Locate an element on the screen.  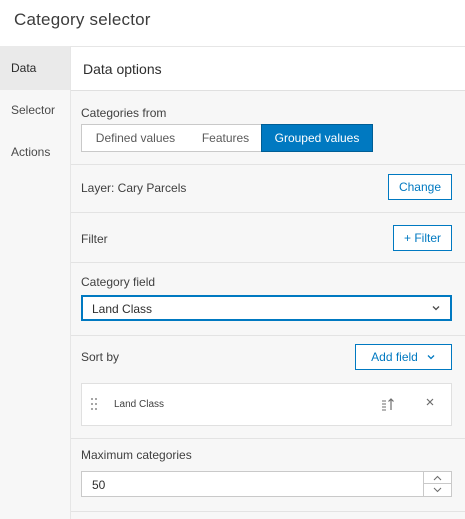
sidebar-item-data: Data is located at coordinates (35, 68).